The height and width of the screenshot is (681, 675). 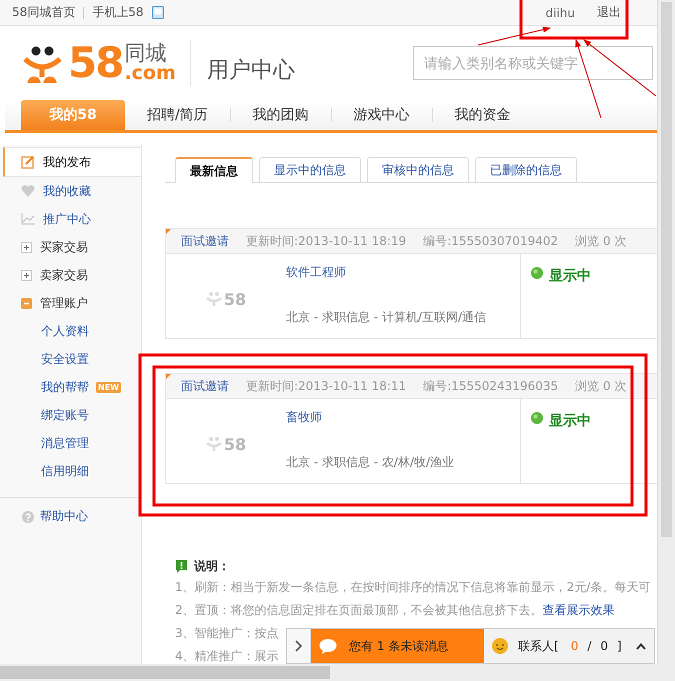 I want to click on listing-category: 北京 - 求职信息 - 计算机/互联网/通信, so click(x=387, y=317).